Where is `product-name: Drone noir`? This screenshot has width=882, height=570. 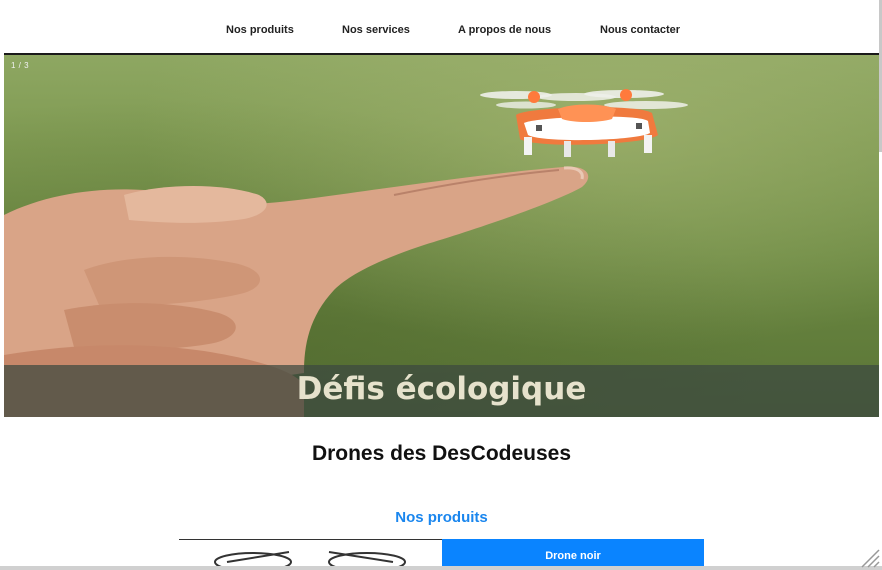 product-name: Drone noir is located at coordinates (573, 556).